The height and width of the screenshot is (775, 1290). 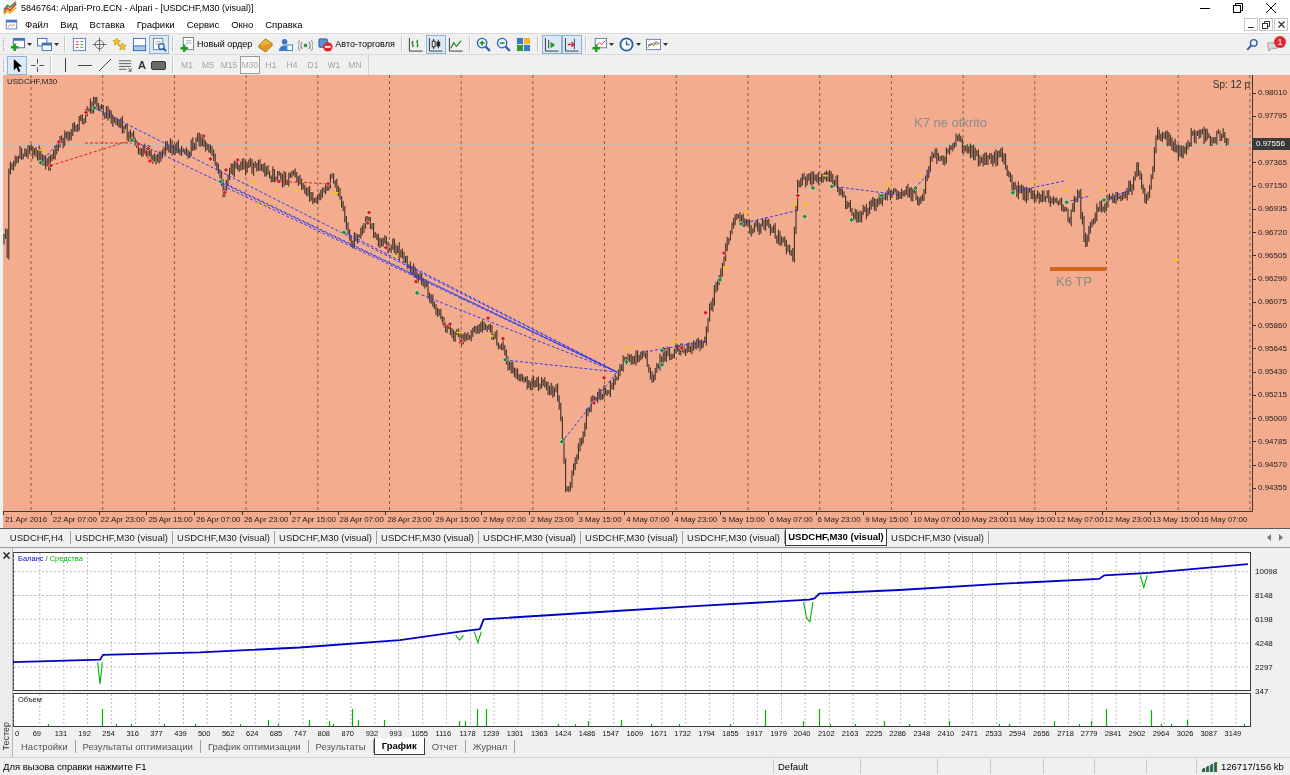 I want to click on time-label: 6 May 23:00, so click(x=838, y=518).